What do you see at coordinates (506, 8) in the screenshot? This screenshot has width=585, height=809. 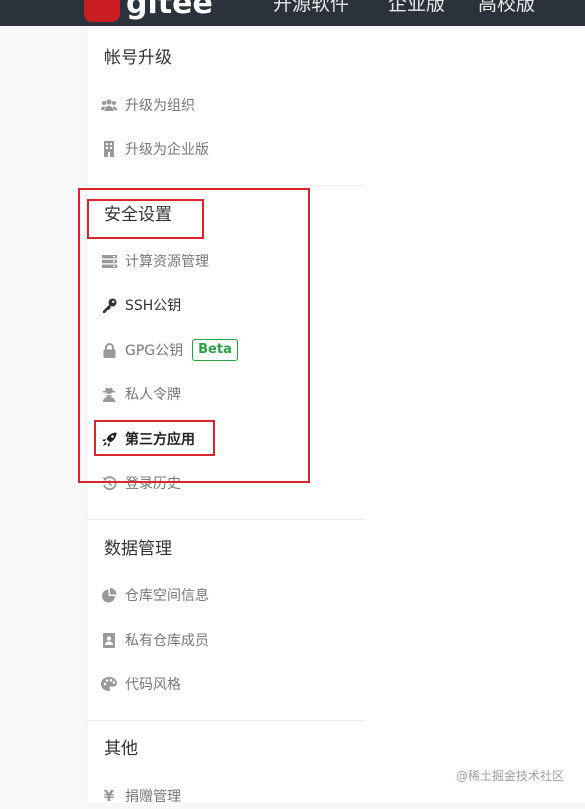 I see `nav-education: 高校版` at bounding box center [506, 8].